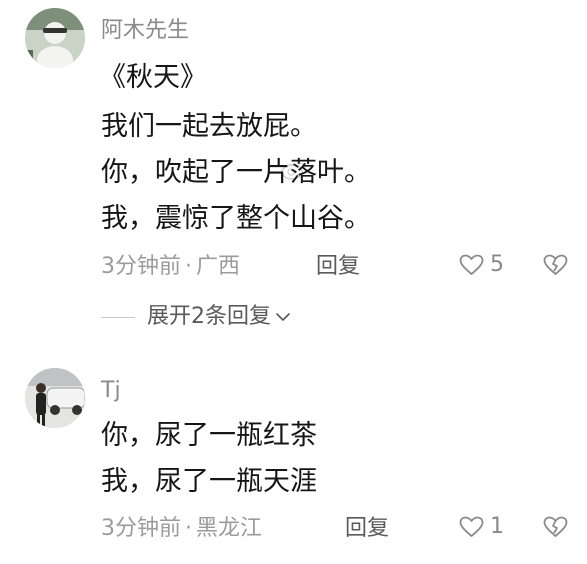  Describe the element at coordinates (181, 529) in the screenshot. I see `comment-meta: 3分钟前 · 黑龙江` at that location.